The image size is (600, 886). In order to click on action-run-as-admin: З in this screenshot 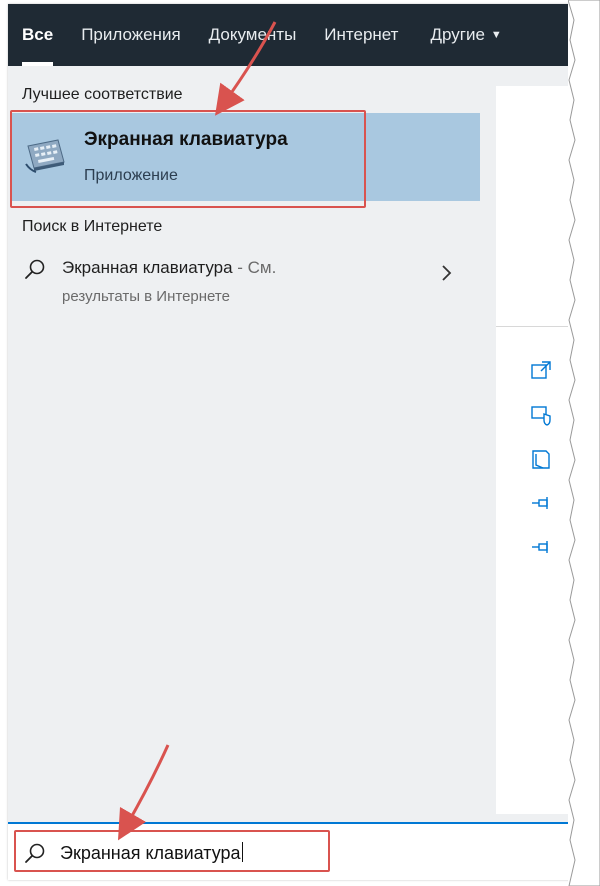, I will do `click(536, 416)`.